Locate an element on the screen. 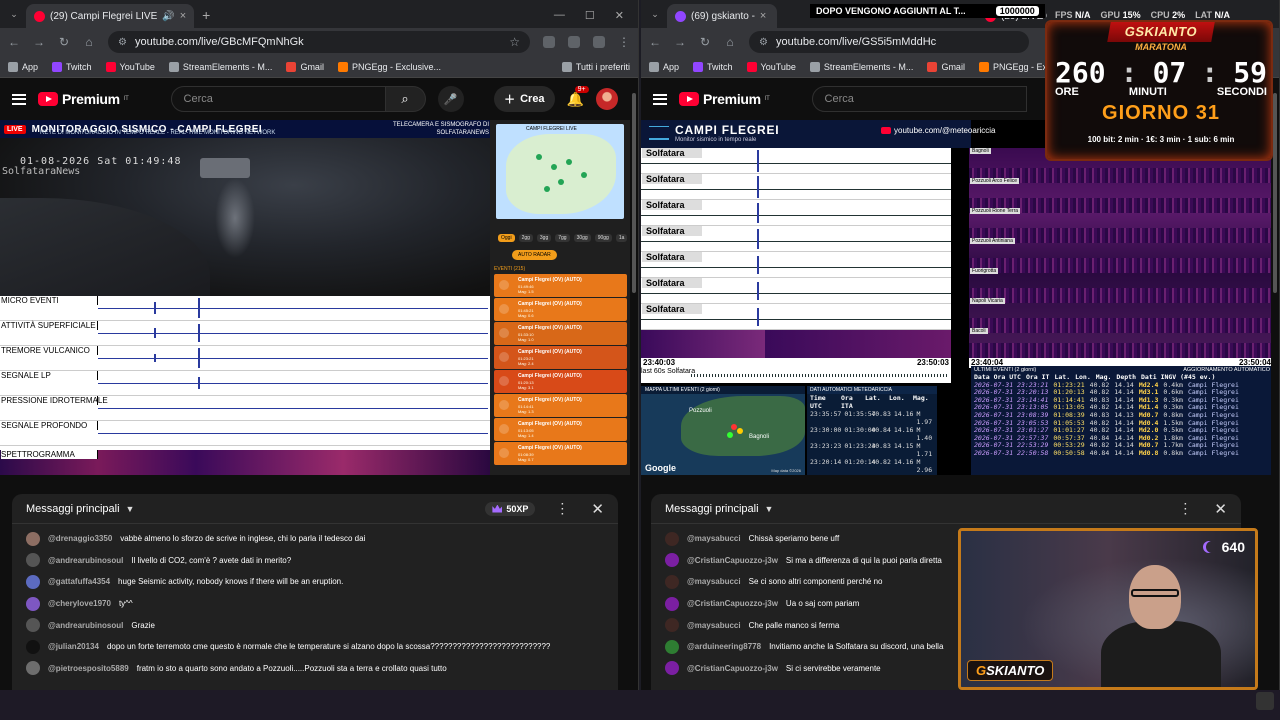 This screenshot has height=720, width=1280. map-land is located at coordinates (561, 174).